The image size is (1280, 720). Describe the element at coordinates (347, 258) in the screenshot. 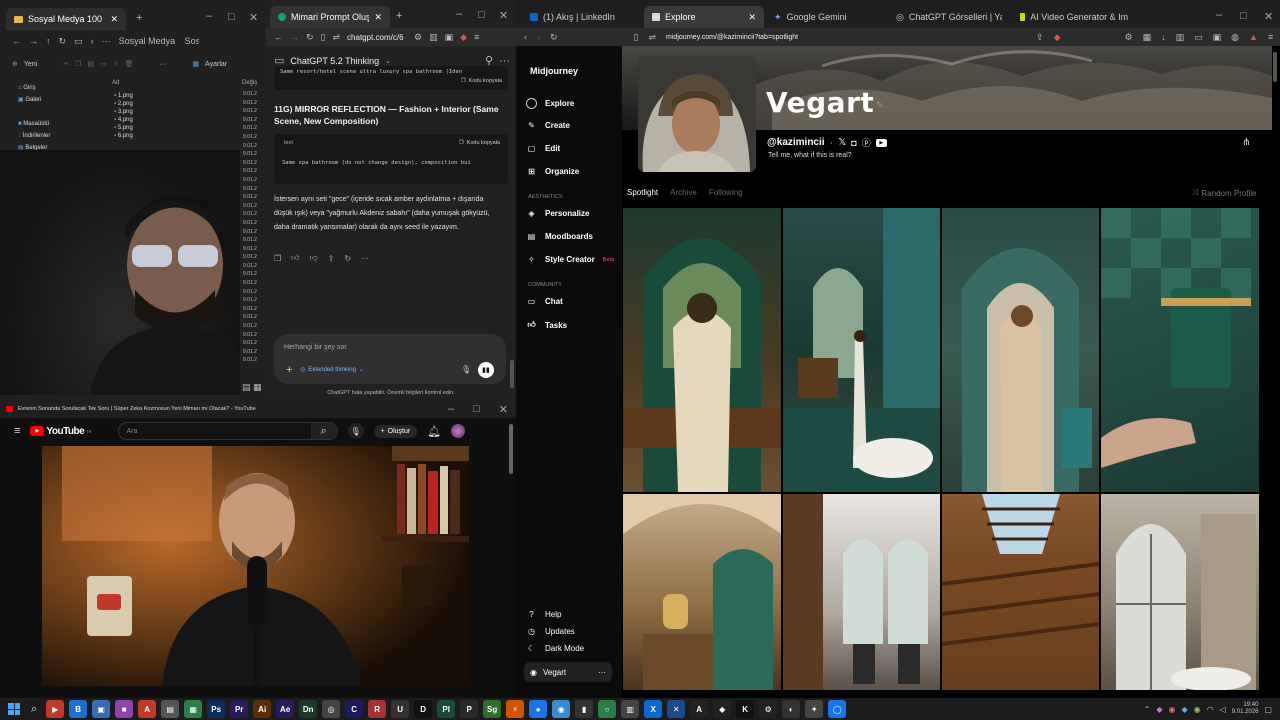

I see `regenerate-icon: ↻` at that location.